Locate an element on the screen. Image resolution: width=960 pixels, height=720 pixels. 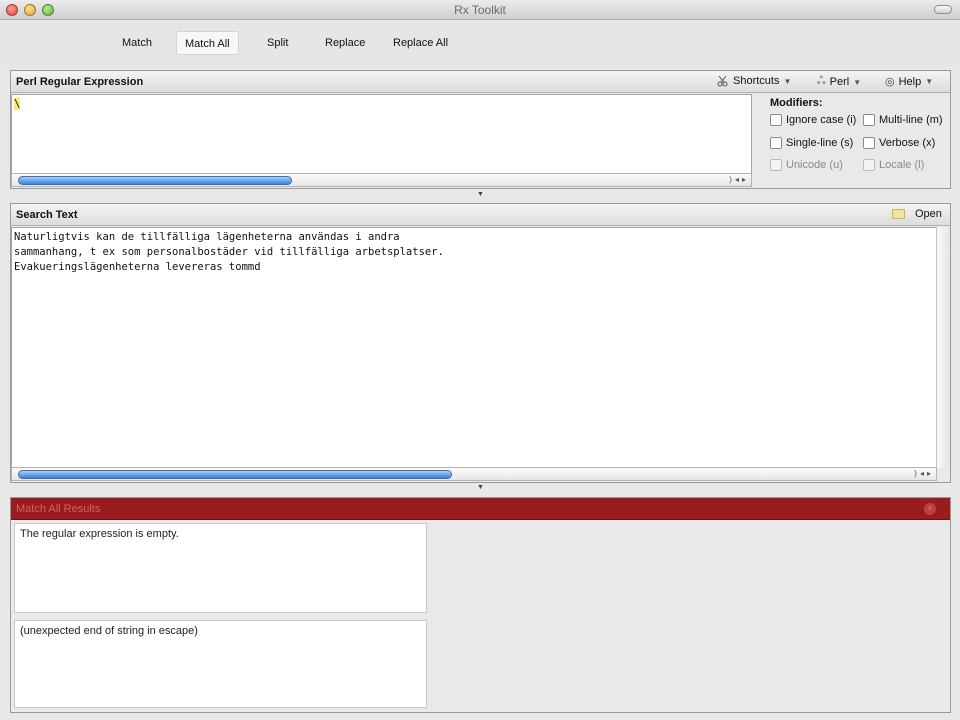
checkbox-label: Multi-line (m) is located at coordinates (911, 120).